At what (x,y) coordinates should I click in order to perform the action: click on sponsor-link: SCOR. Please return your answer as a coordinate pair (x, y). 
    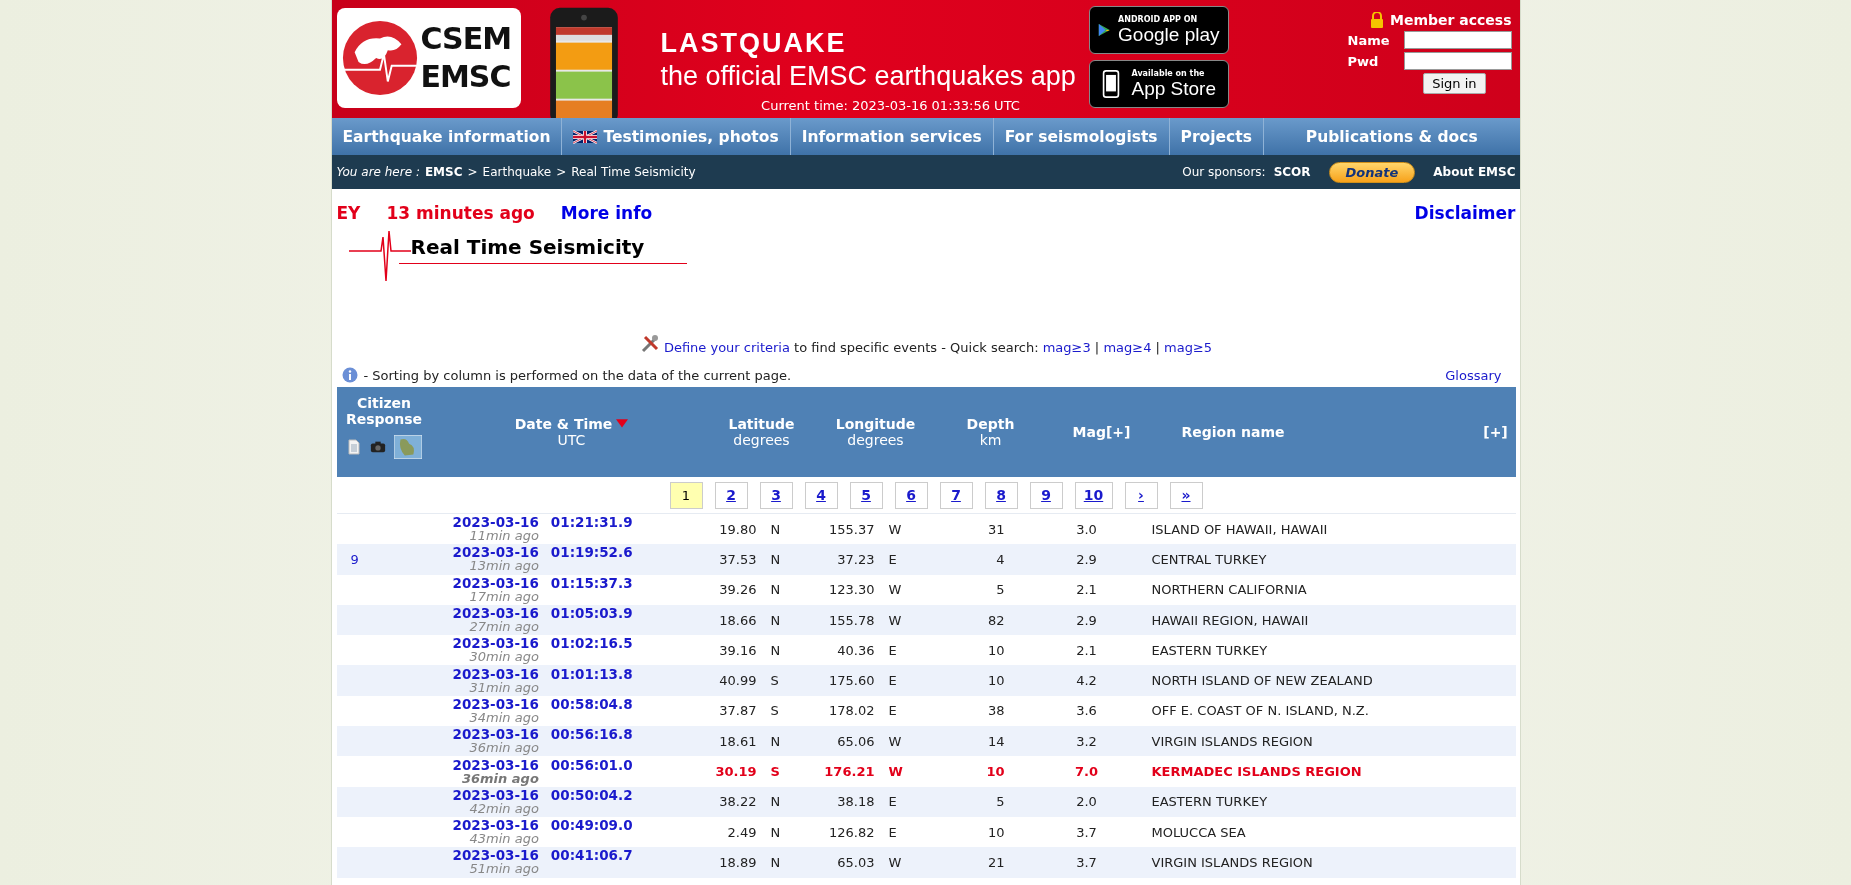
    Looking at the image, I should click on (1292, 172).